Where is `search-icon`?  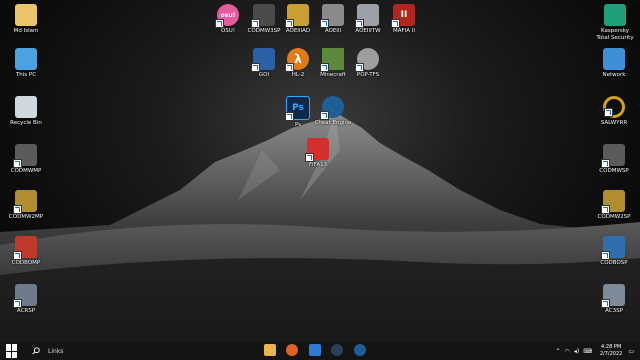 search-icon is located at coordinates (36, 351).